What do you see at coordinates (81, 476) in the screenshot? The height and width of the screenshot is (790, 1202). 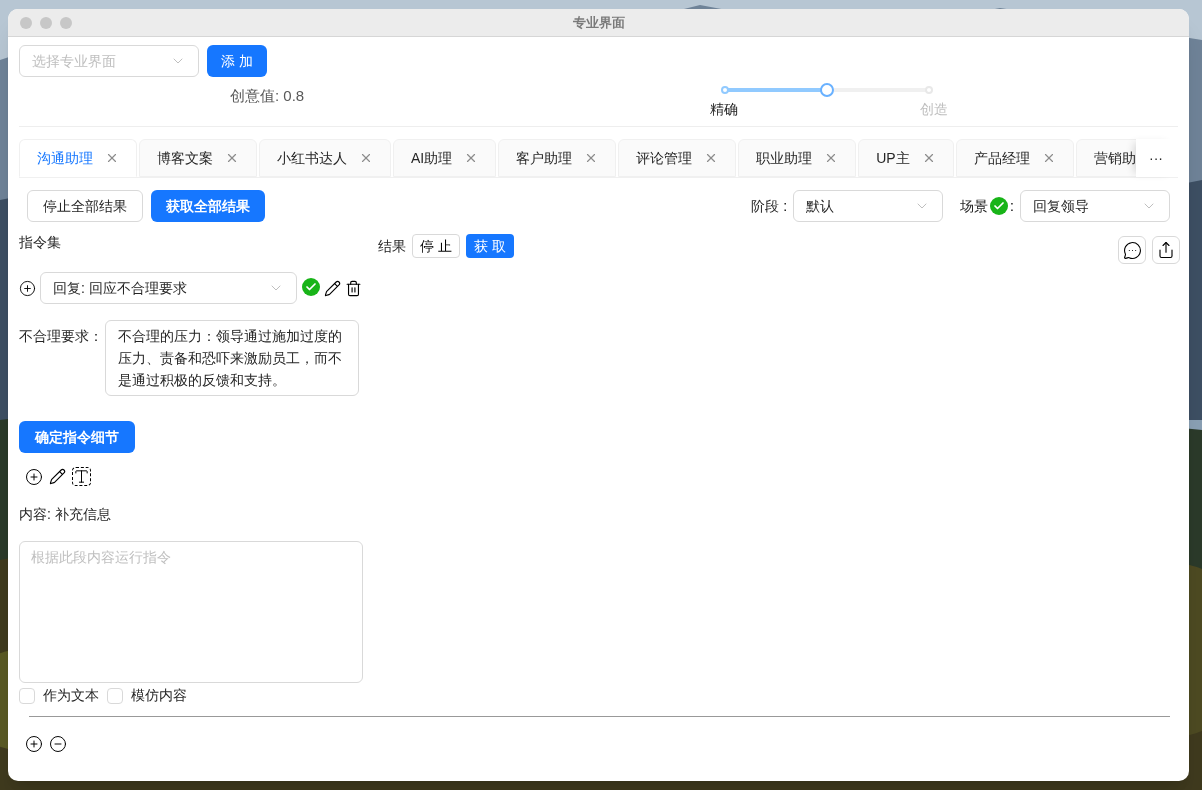 I see `text-box-icon` at bounding box center [81, 476].